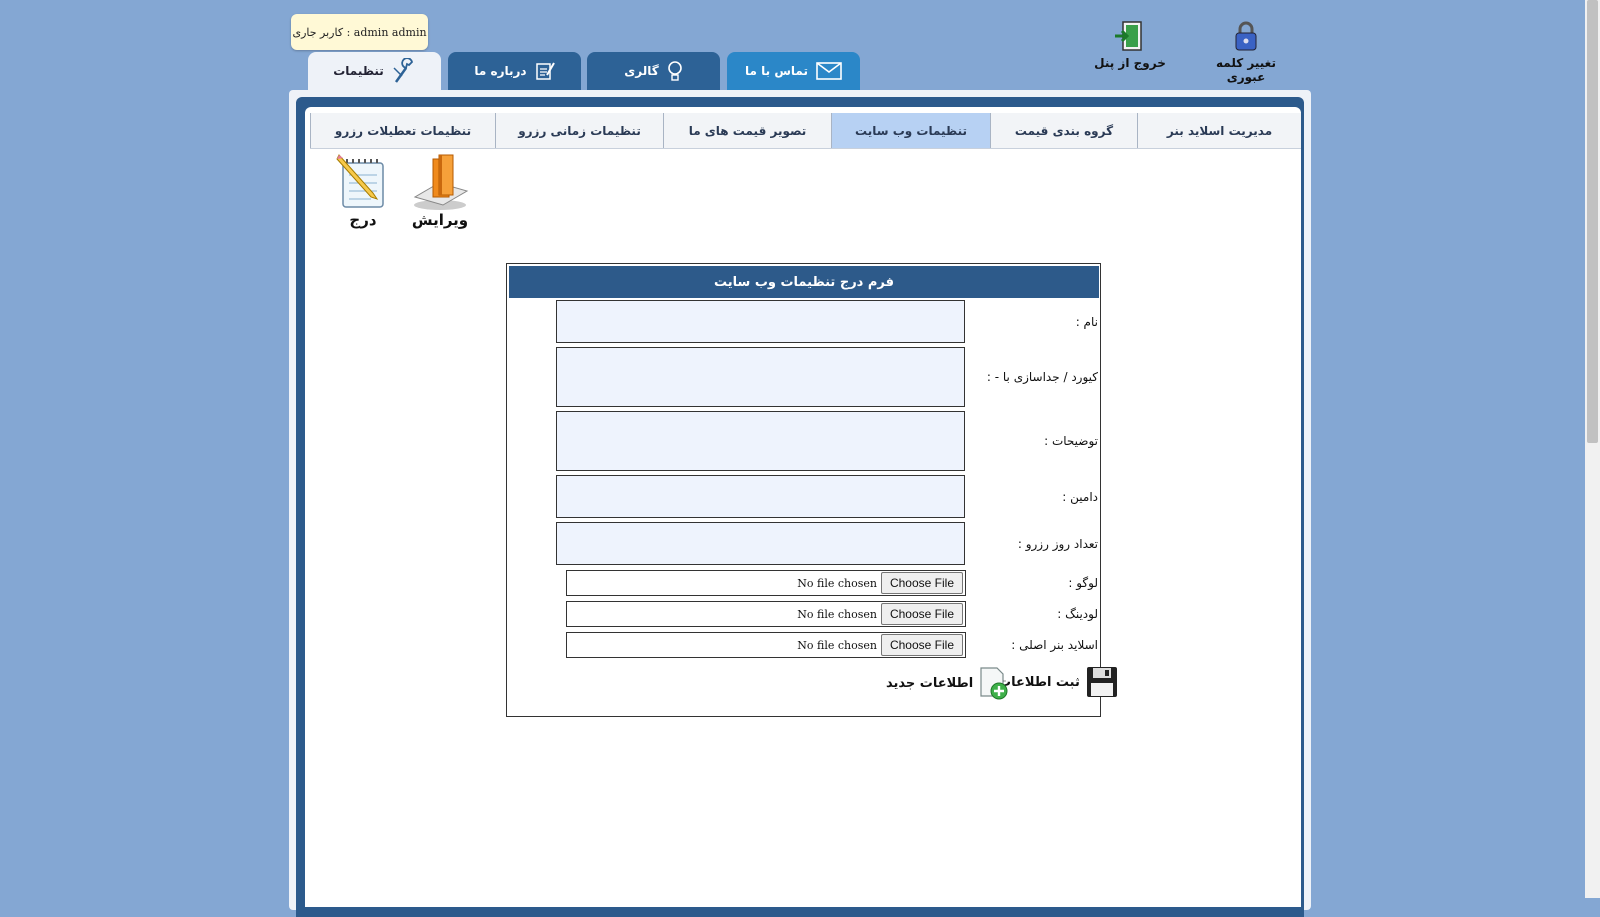  Describe the element at coordinates (766, 583) in the screenshot. I see `logo-file-input: No file chosen Choose File` at that location.